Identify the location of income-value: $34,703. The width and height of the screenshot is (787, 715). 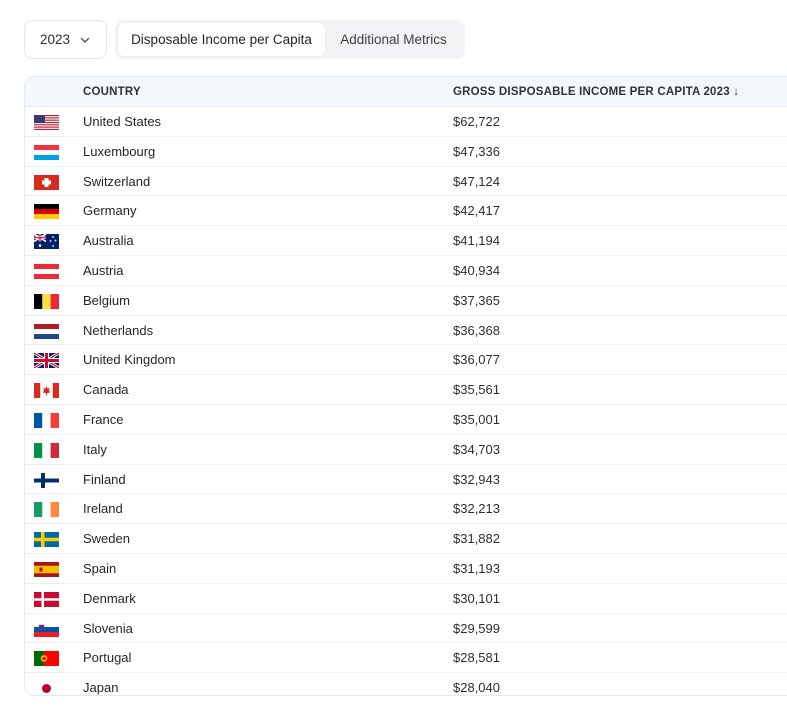
(476, 449).